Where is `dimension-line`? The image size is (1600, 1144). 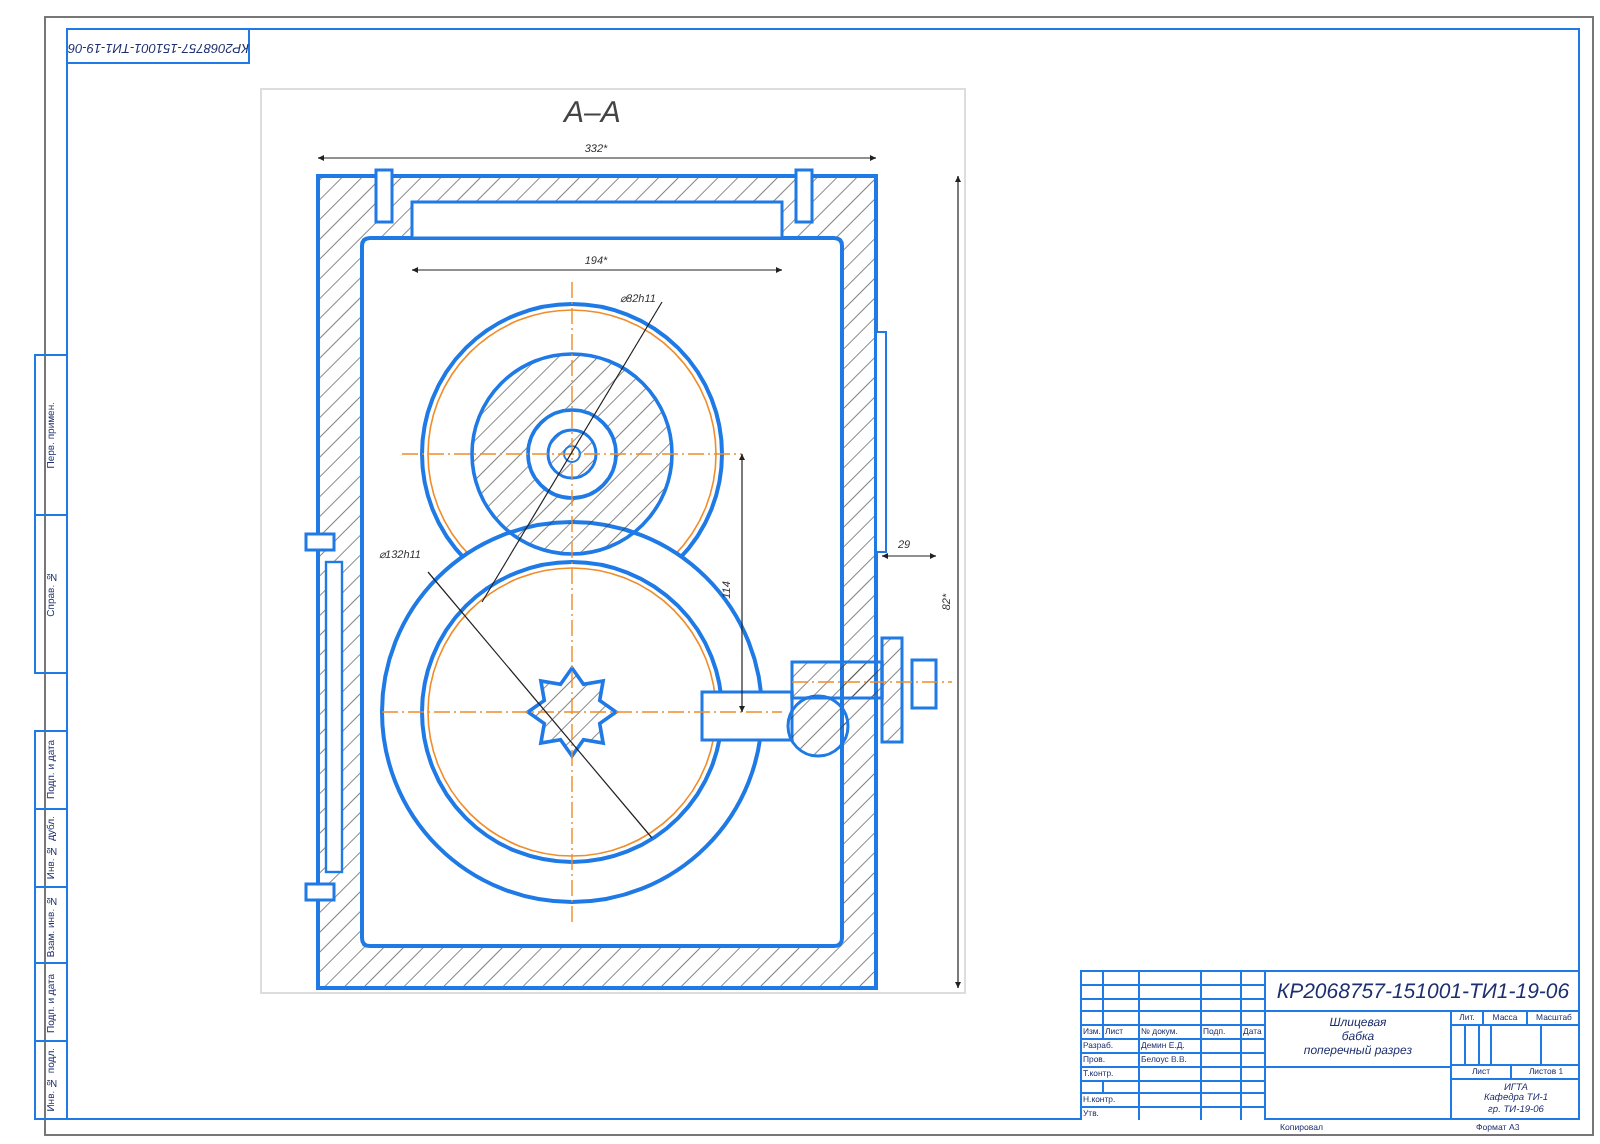
dimension-line is located at coordinates (909, 556).